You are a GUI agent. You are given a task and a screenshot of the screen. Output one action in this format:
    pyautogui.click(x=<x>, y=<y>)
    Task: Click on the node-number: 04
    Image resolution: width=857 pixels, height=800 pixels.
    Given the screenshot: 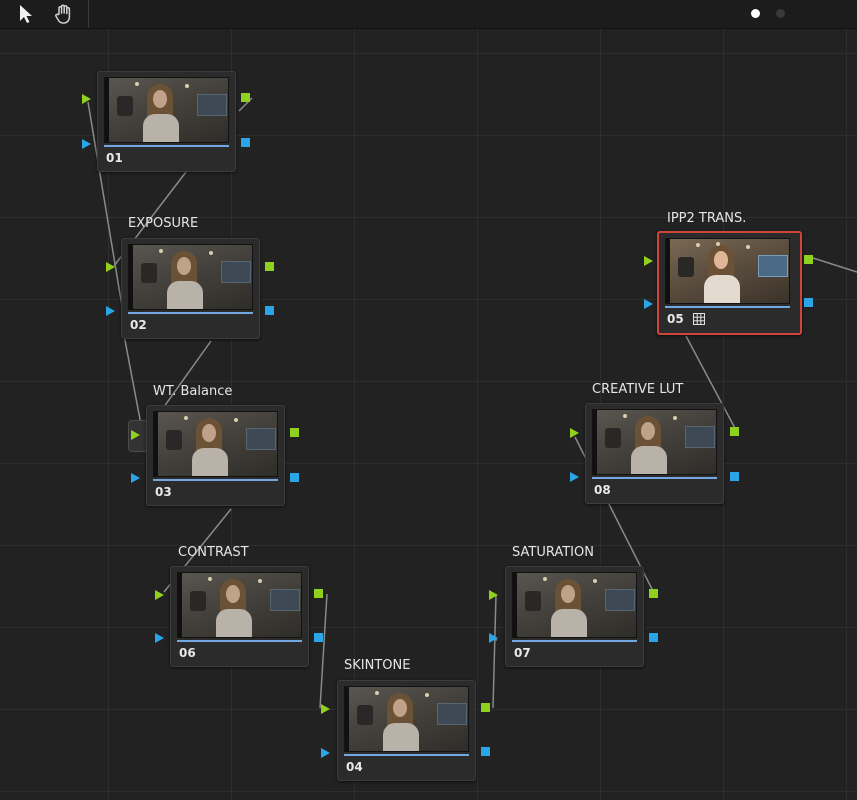 What is the action you would take?
    pyautogui.click(x=354, y=767)
    